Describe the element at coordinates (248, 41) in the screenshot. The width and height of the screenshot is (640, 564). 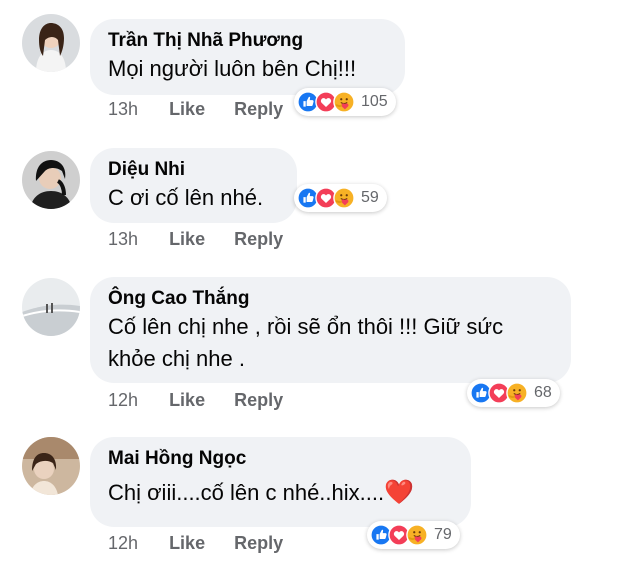
I see `comment-author: Trần Thị Nhã Phương` at that location.